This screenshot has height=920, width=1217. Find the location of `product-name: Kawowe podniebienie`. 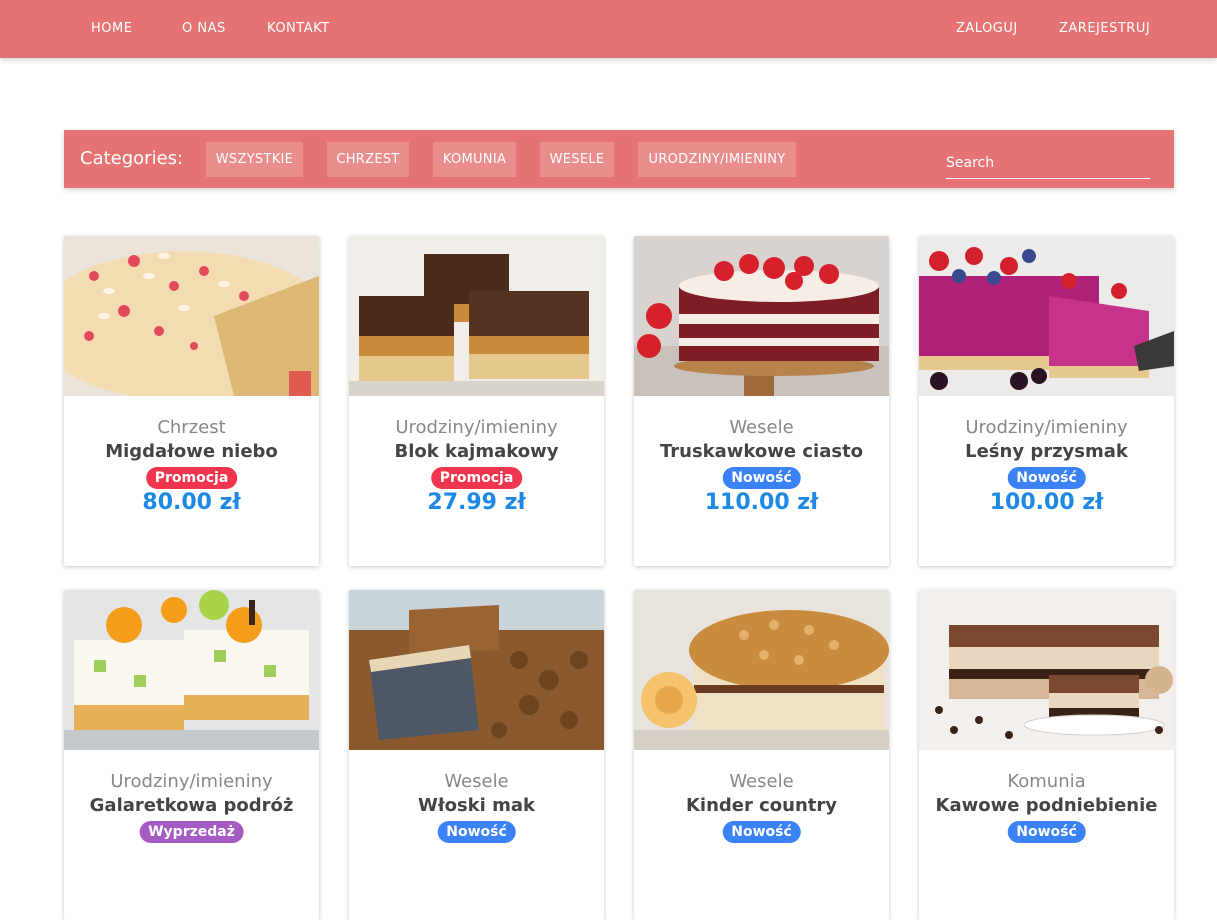

product-name: Kawowe podniebienie is located at coordinates (1046, 805).